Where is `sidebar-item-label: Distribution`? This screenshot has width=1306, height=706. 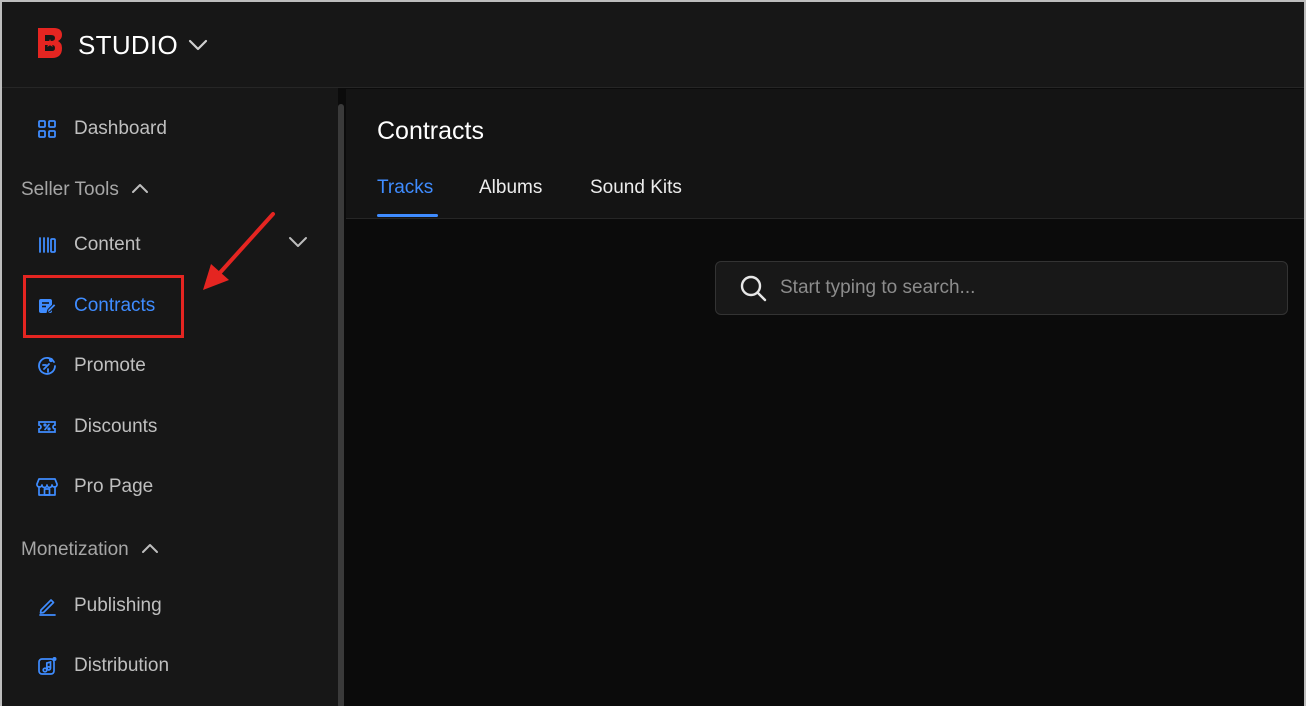 sidebar-item-label: Distribution is located at coordinates (122, 665).